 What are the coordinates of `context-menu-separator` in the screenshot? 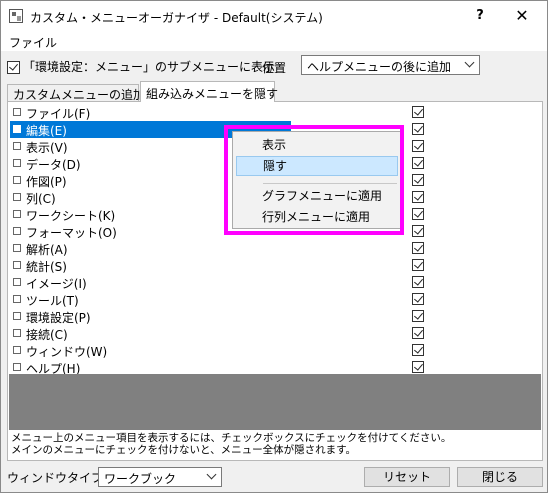 It's located at (330, 183).